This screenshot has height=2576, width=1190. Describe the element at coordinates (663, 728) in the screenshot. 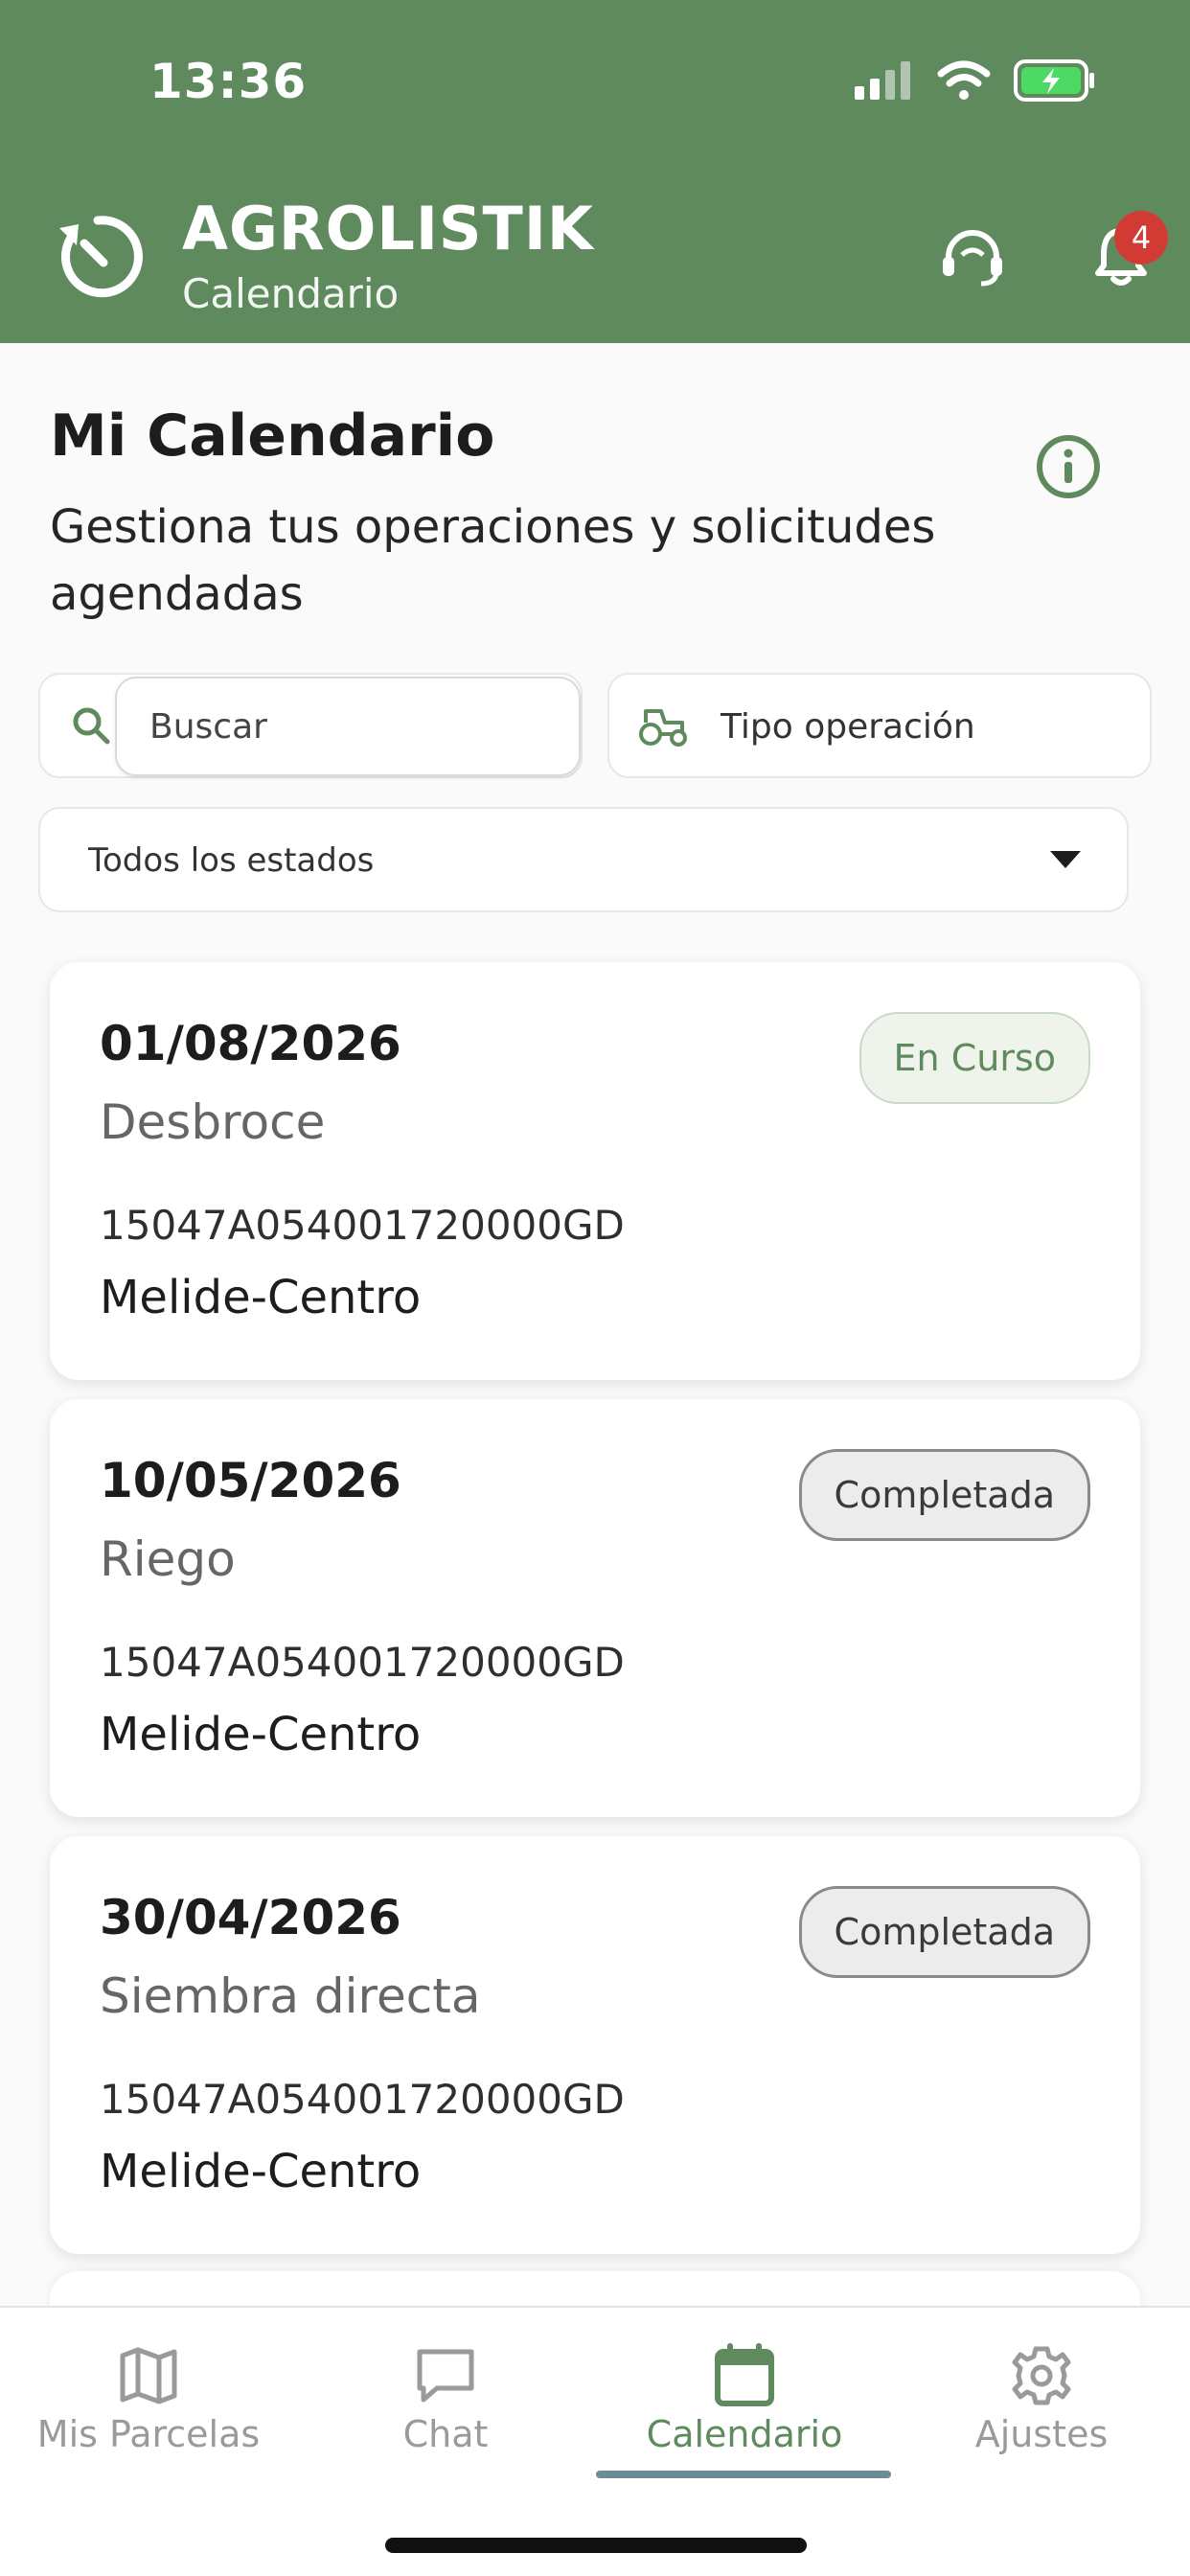

I see `tractor-icon` at that location.